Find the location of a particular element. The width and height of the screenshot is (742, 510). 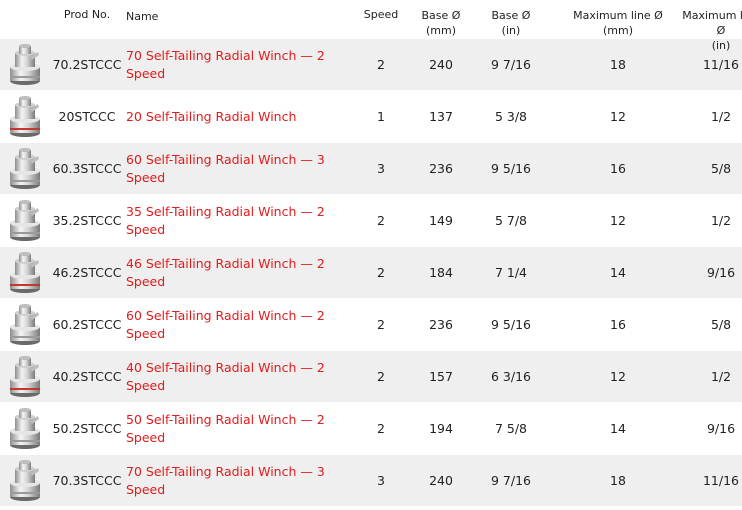

name-cell: 60 Self-Tailing Radial Winch — 2 Speed is located at coordinates (234, 324).